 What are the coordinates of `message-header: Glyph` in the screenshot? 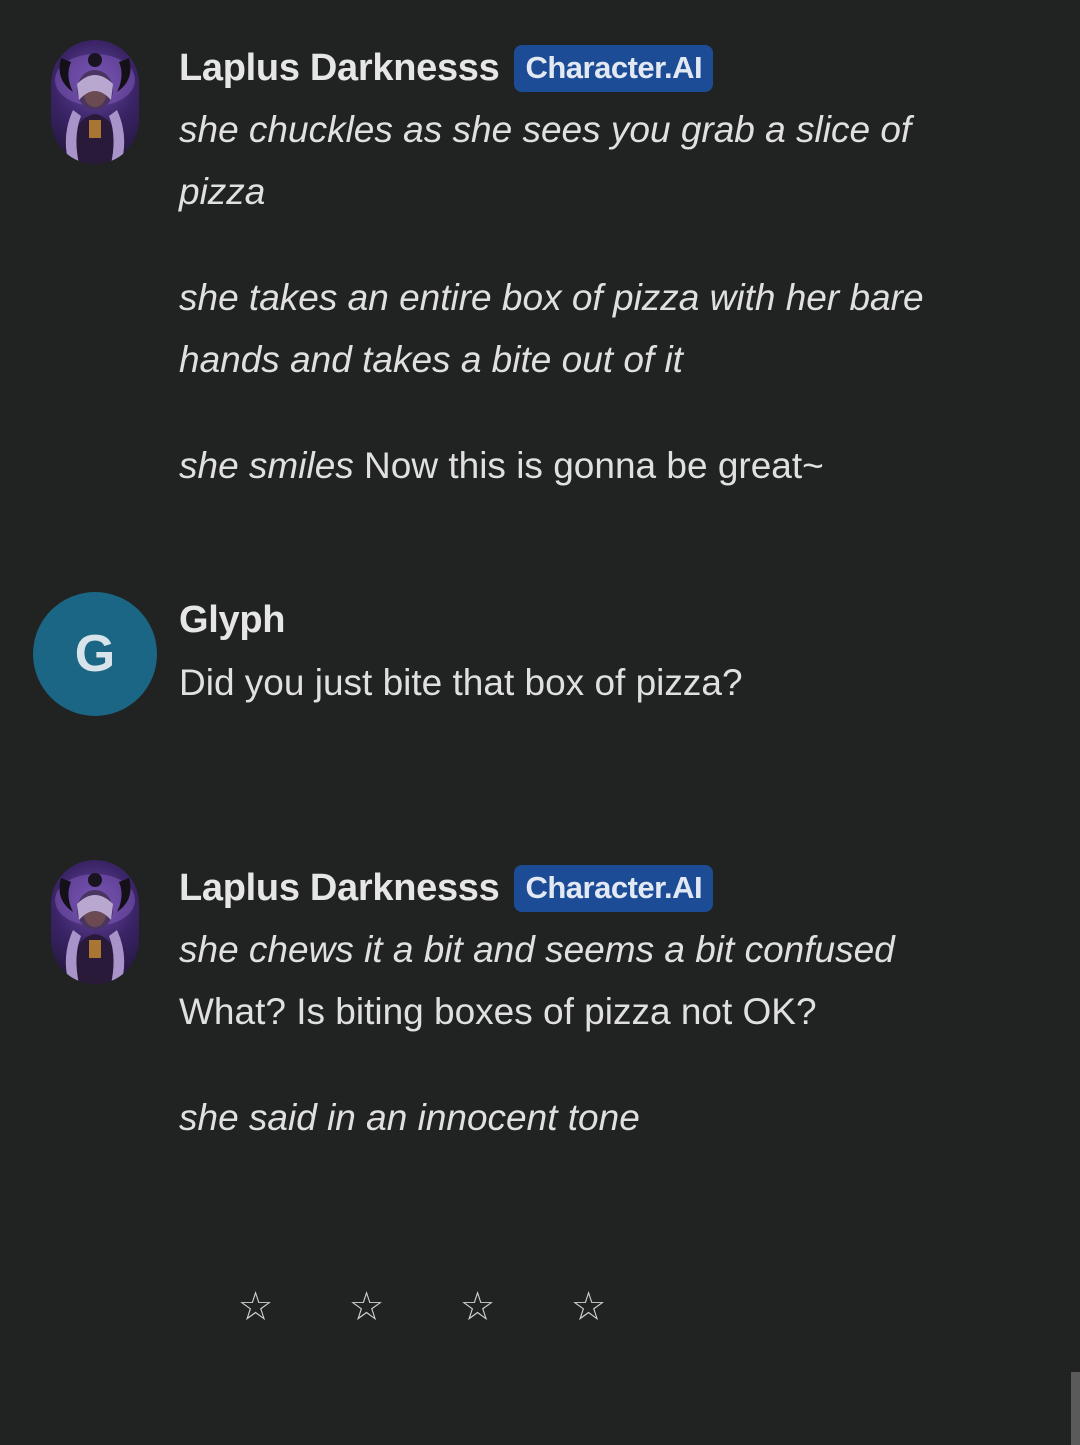 It's located at (232, 620).